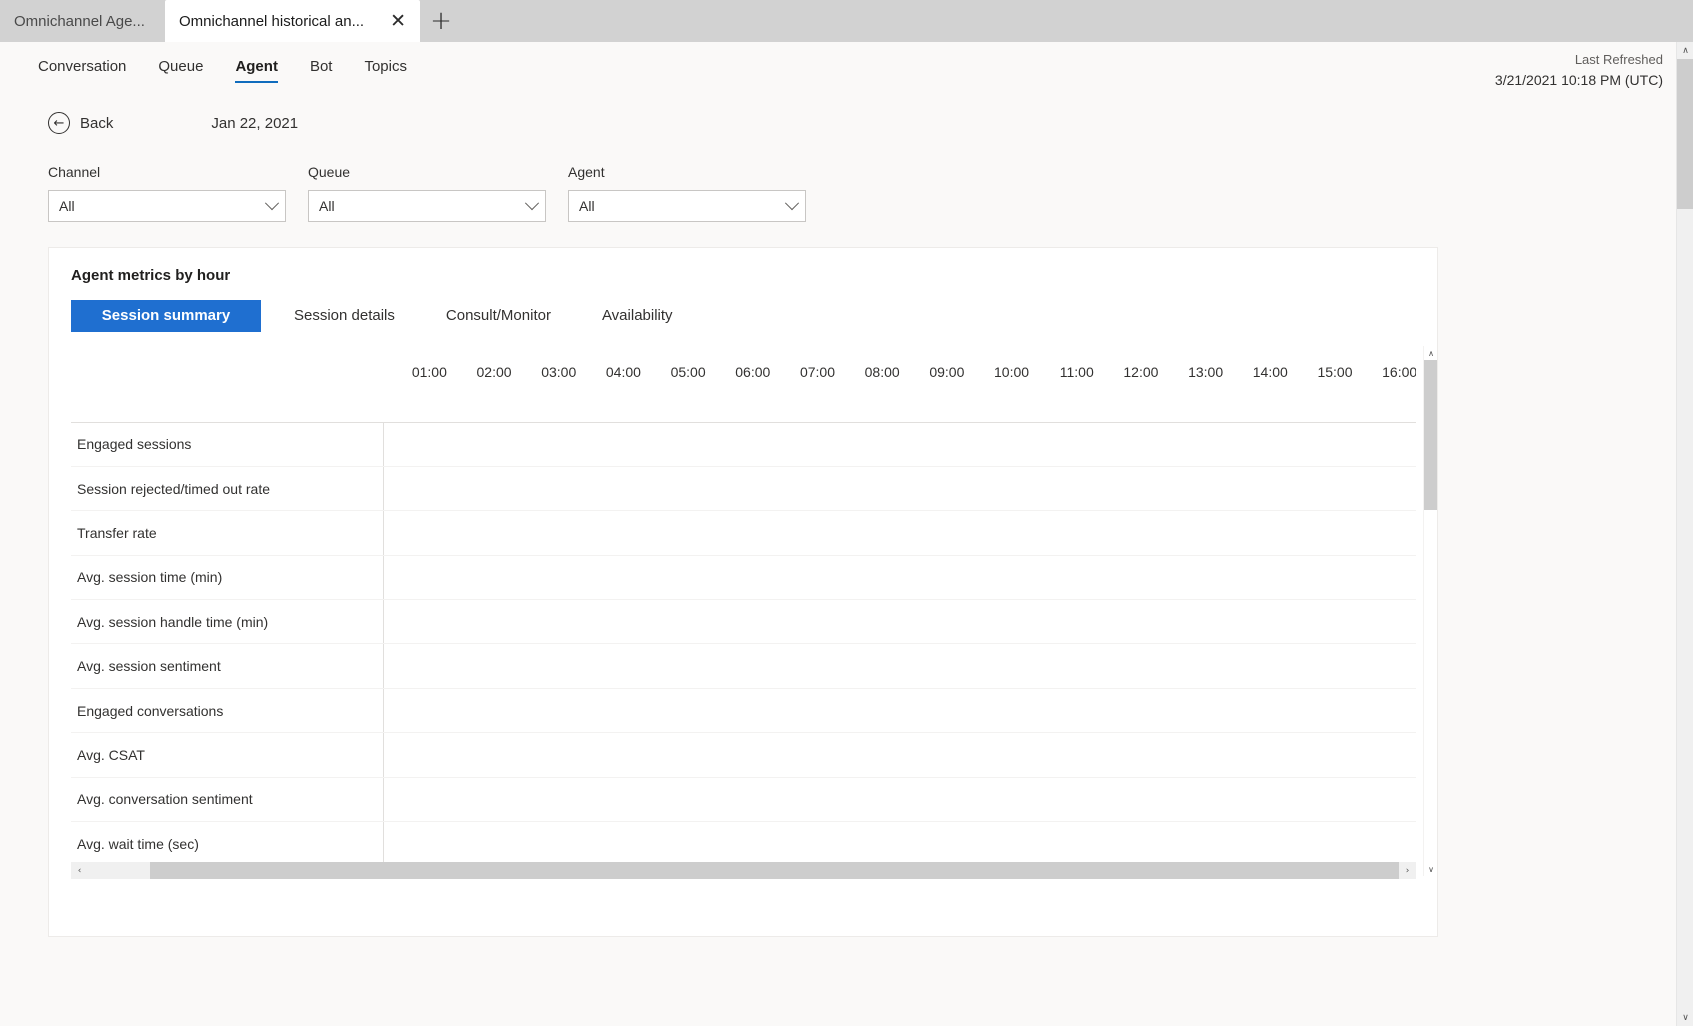  Describe the element at coordinates (803, 384) in the screenshot. I see `matrix-column-header: 07:00` at that location.